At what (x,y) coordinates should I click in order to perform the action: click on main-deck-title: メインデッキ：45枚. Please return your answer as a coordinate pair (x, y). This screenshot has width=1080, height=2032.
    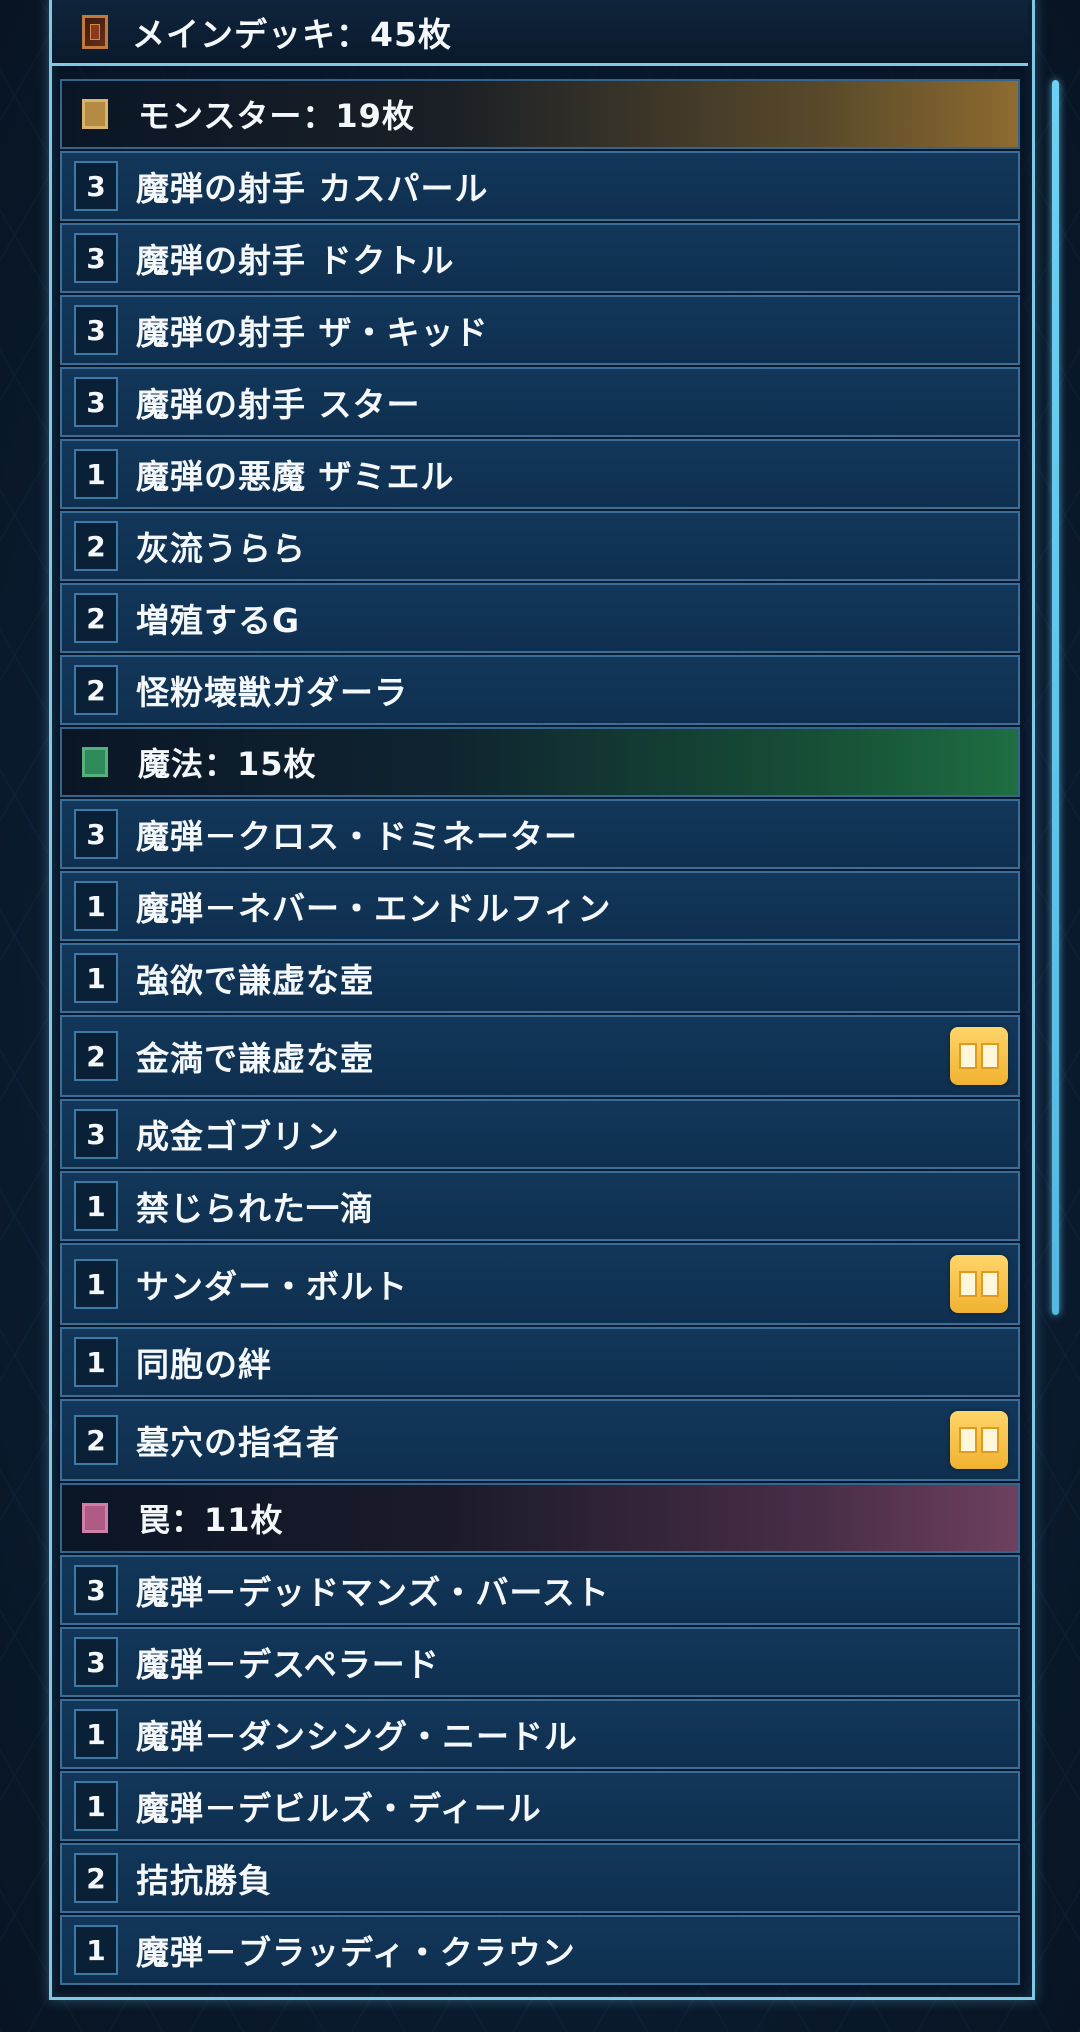
    Looking at the image, I should click on (292, 34).